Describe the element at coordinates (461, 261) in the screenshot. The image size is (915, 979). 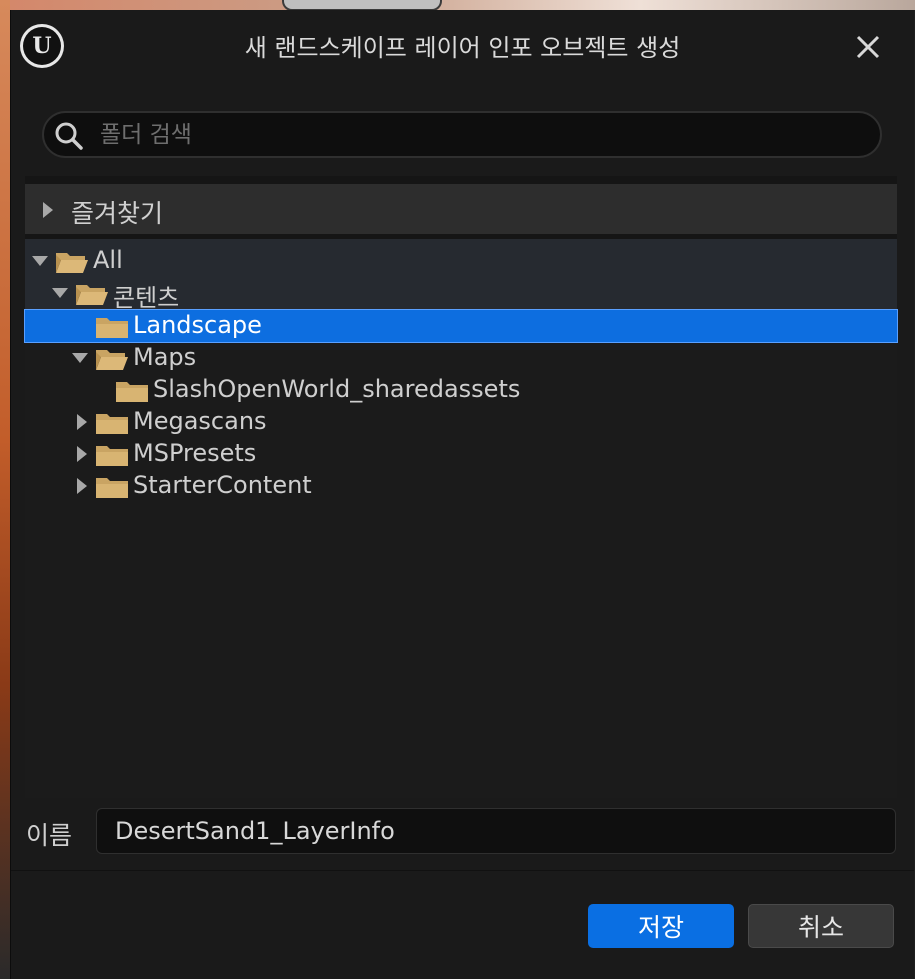
I see `tree-item-all: All` at that location.